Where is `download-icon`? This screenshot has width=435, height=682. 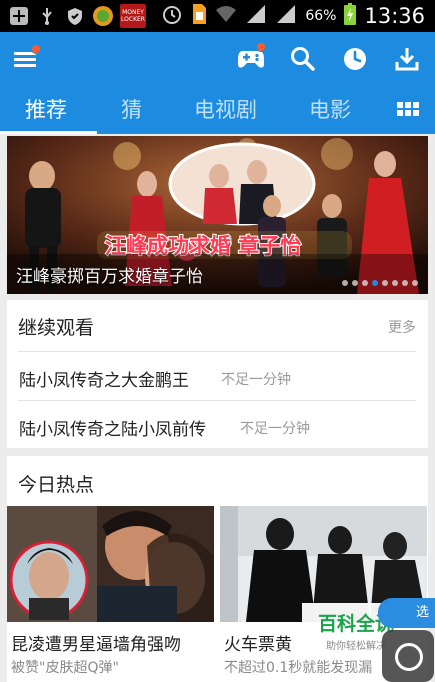 download-icon is located at coordinates (407, 59).